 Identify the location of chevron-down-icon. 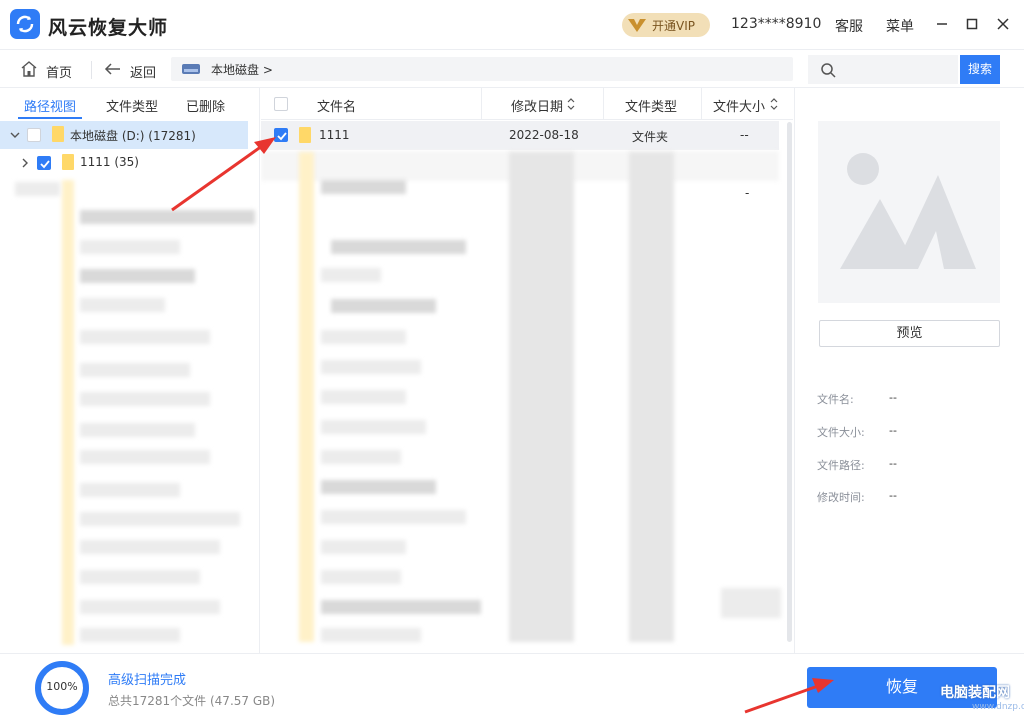
(15, 135).